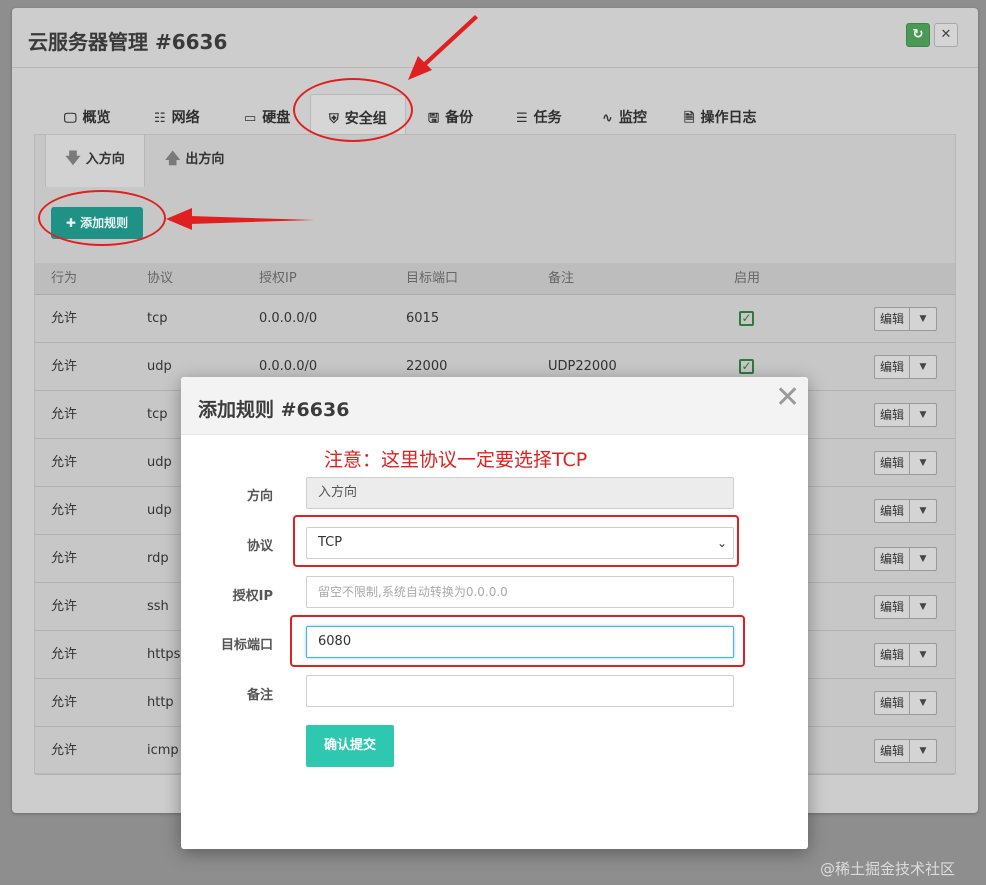  Describe the element at coordinates (456, 460) in the screenshot. I see `annotation-note: 注意：这里协议一定要选择TCP` at that location.